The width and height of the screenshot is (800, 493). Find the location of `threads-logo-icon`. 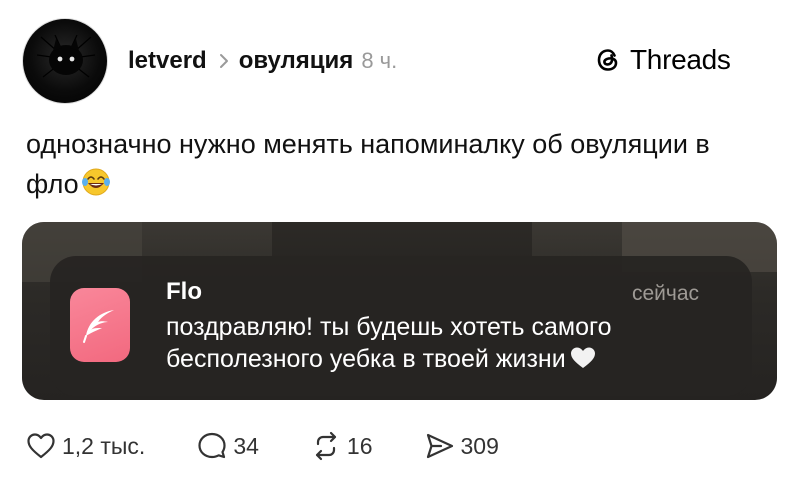

threads-logo-icon is located at coordinates (607, 60).